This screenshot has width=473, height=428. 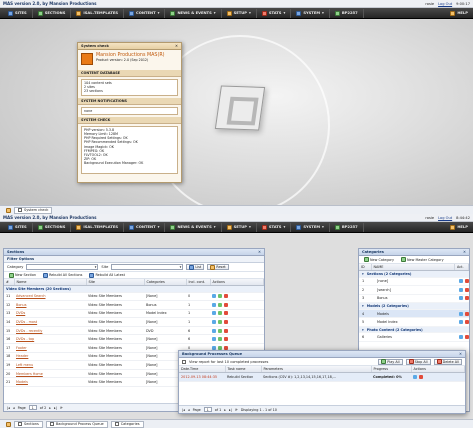 What do you see at coordinates (459, 13) in the screenshot?
I see `help-button: HELP` at bounding box center [459, 13].